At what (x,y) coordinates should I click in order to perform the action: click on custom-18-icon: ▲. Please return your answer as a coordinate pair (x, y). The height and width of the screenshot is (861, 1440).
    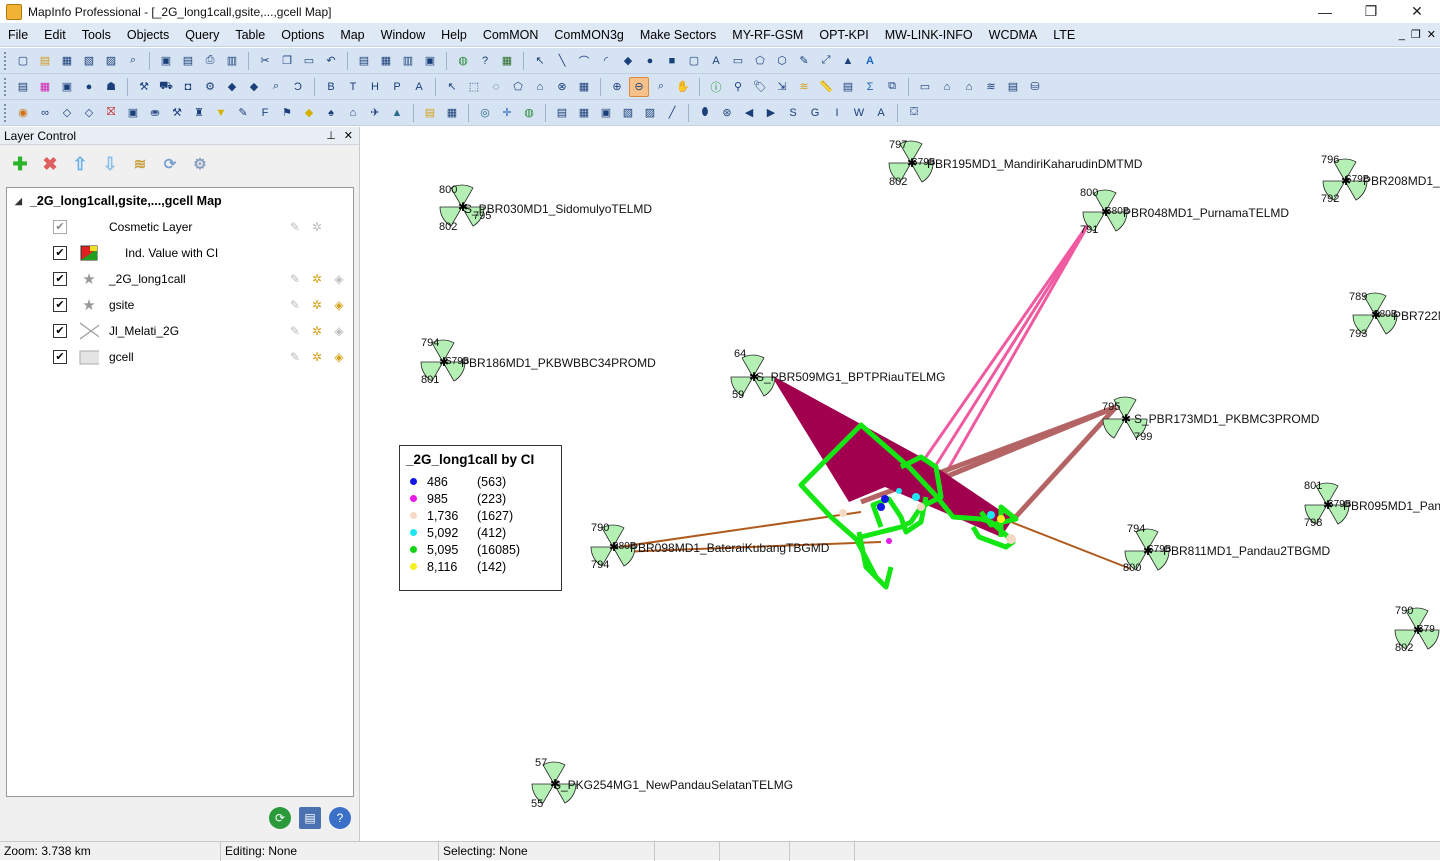
    Looking at the image, I should click on (397, 113).